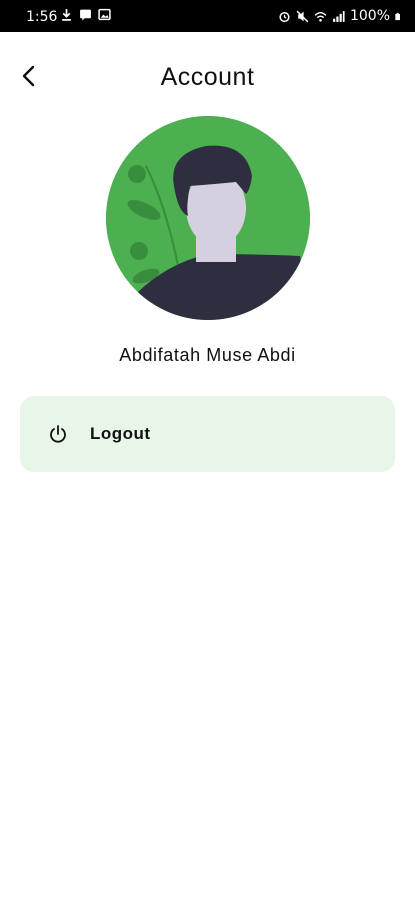 Image resolution: width=415 pixels, height=900 pixels. I want to click on alarm-icon, so click(284, 16).